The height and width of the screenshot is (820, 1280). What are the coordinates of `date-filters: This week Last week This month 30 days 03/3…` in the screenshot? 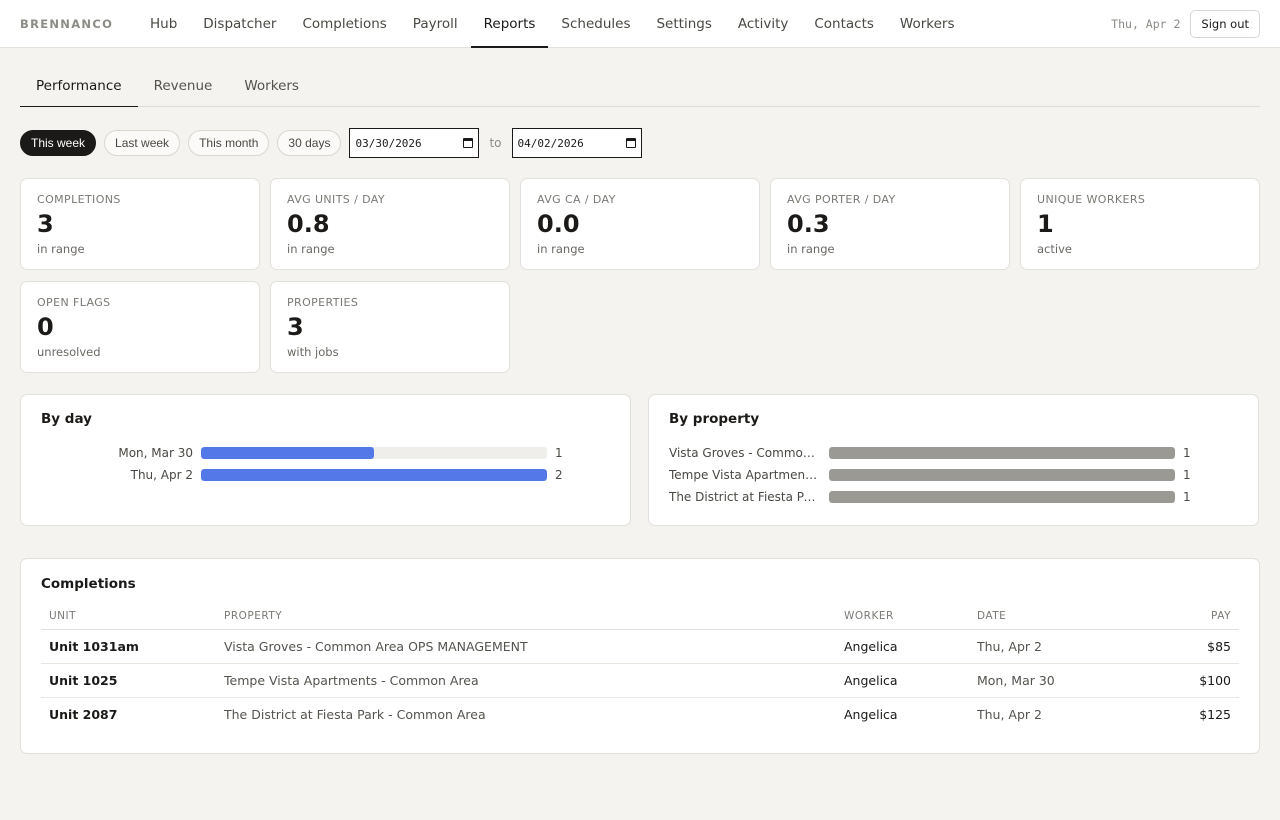 It's located at (640, 143).